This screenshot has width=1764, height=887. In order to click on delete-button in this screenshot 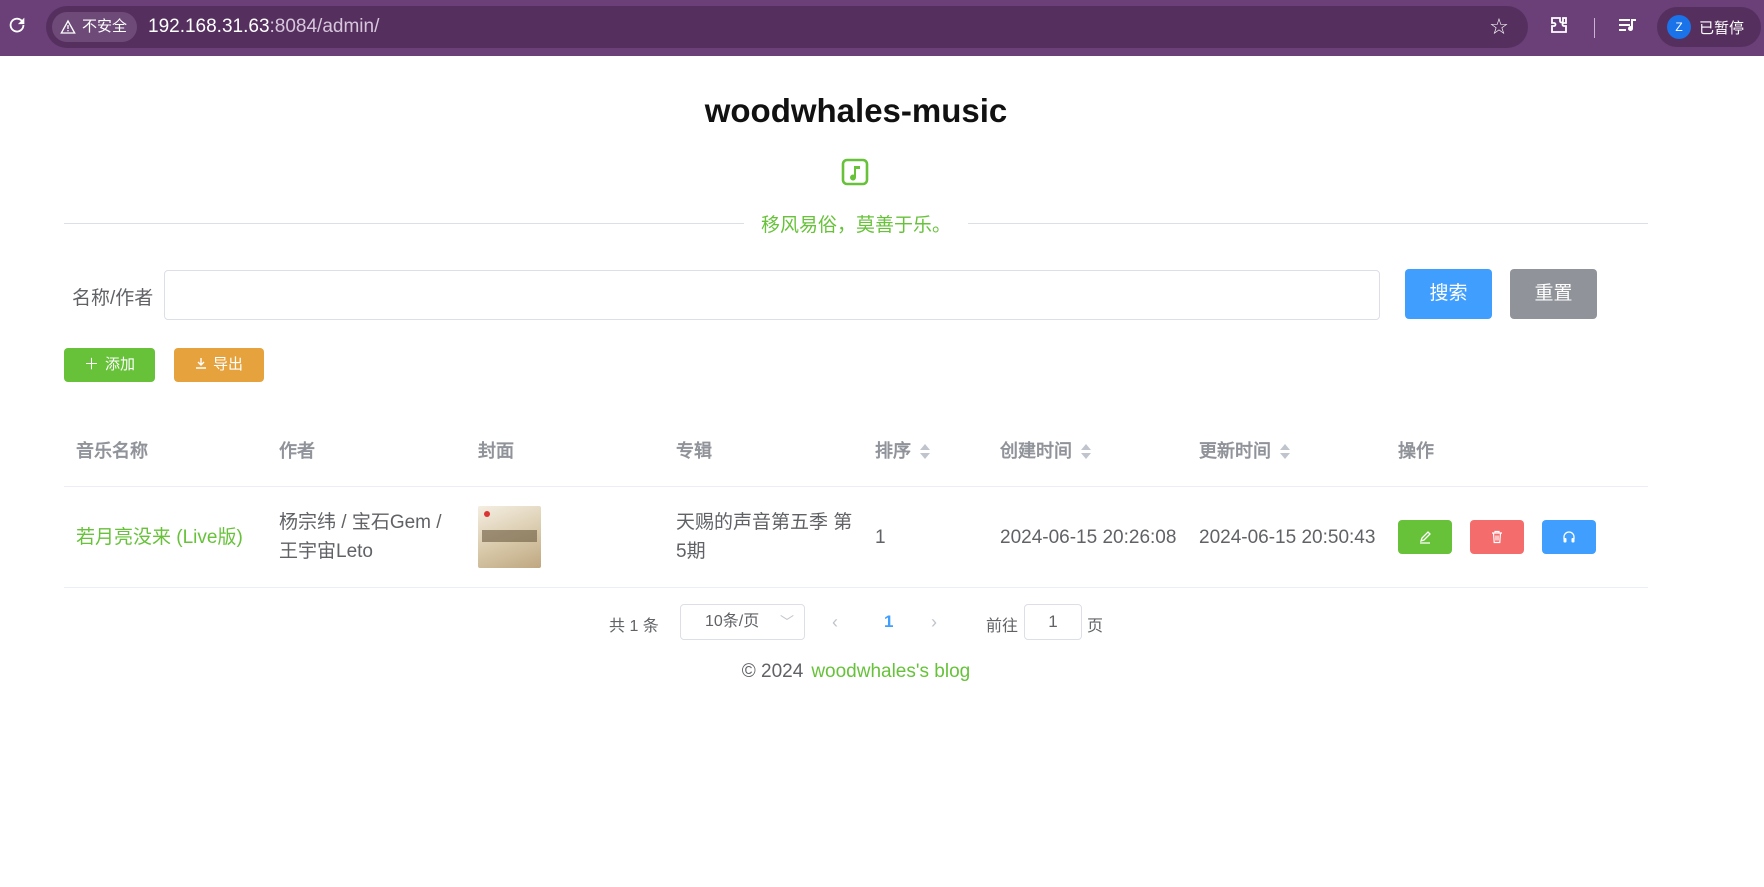, I will do `click(1497, 537)`.